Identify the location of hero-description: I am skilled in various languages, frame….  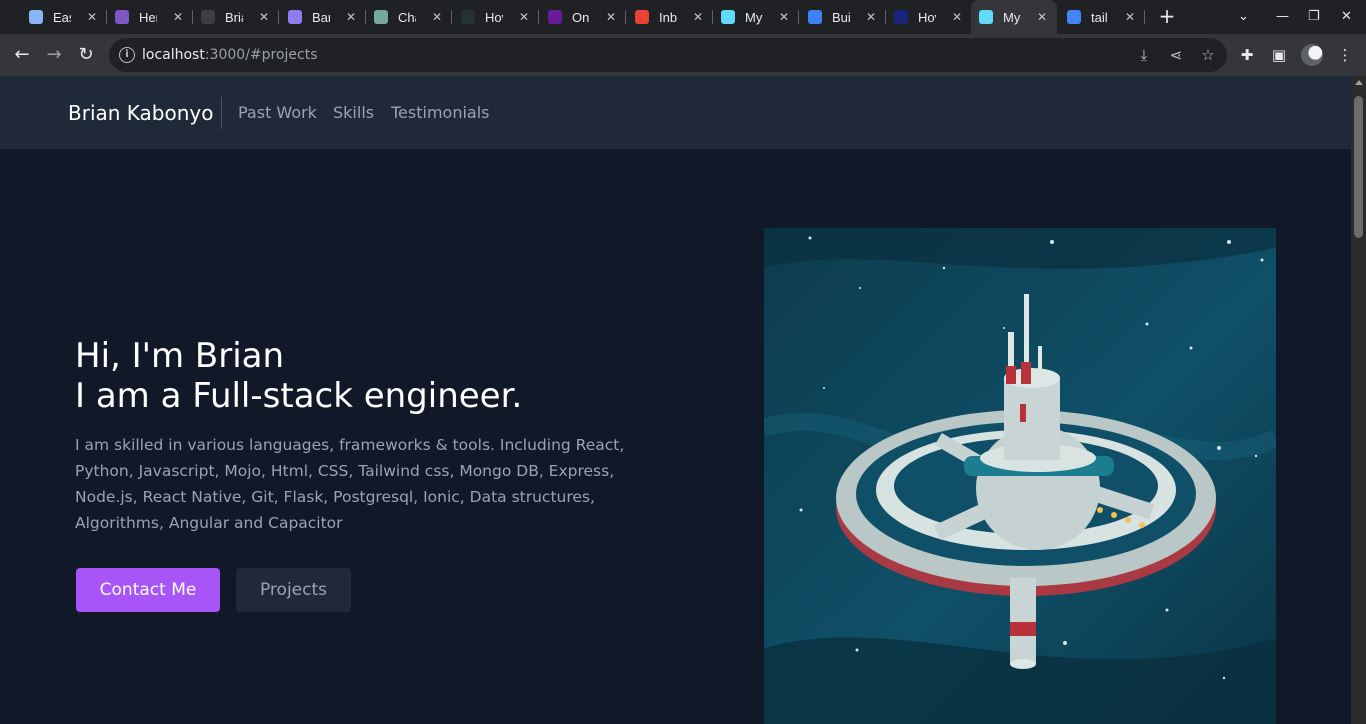
(350, 484).